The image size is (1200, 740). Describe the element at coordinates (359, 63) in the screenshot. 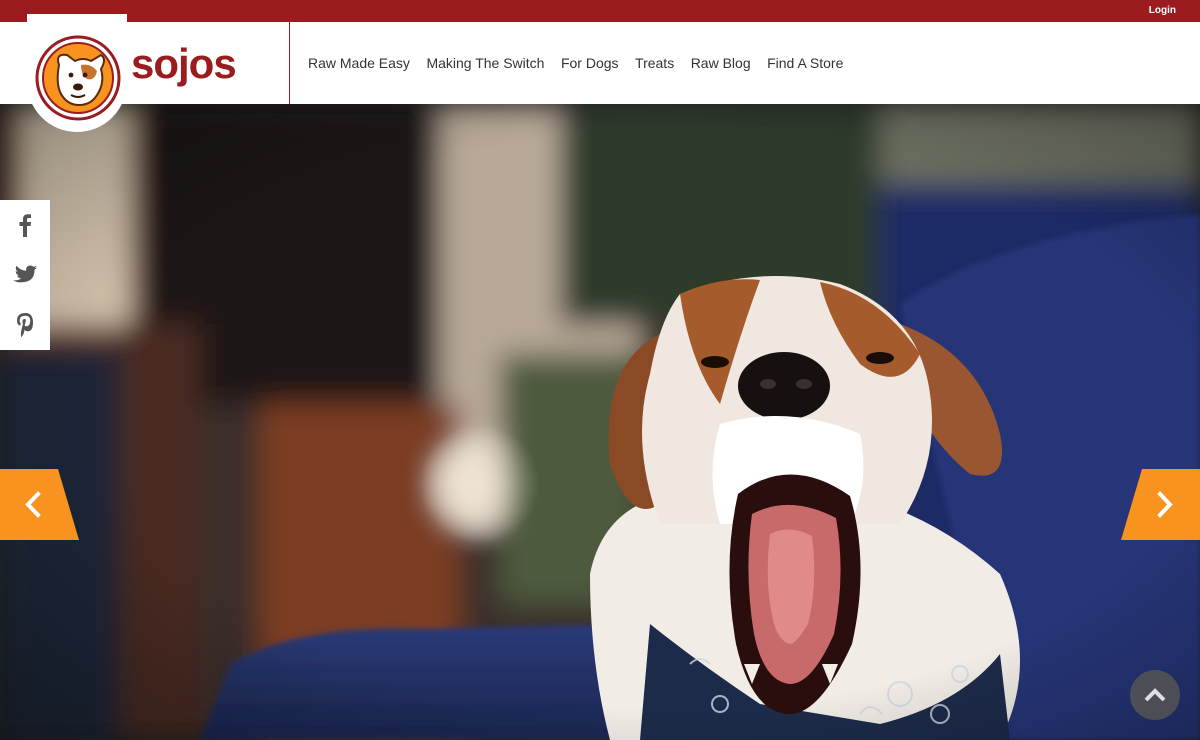

I see `nav-item-raw-made-easy: Raw Made Easy` at that location.